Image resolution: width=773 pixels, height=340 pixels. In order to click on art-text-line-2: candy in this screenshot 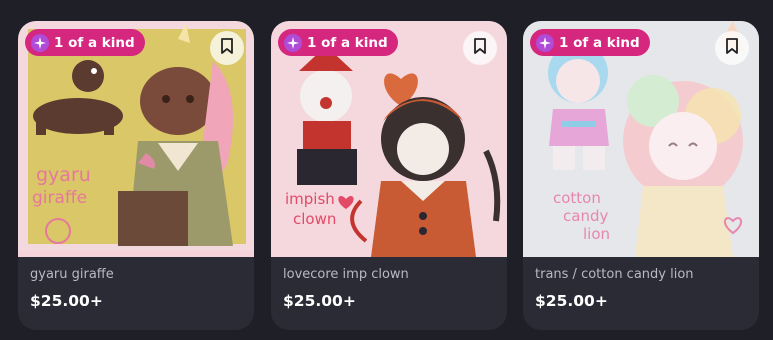, I will do `click(585, 216)`.